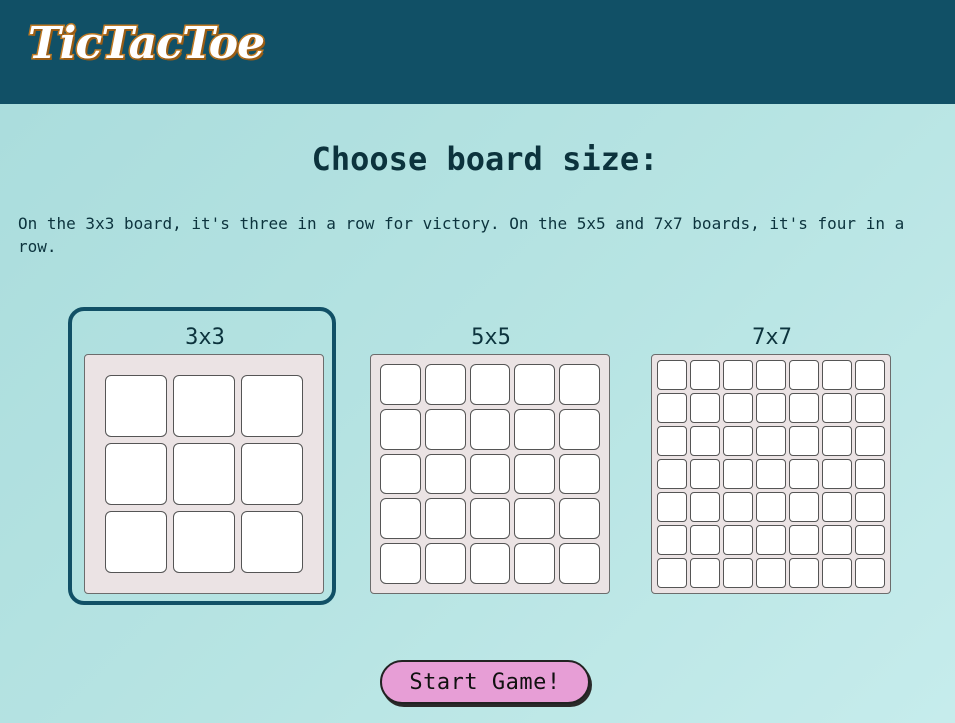  What do you see at coordinates (146, 43) in the screenshot?
I see `app-logo: TicTacToe` at bounding box center [146, 43].